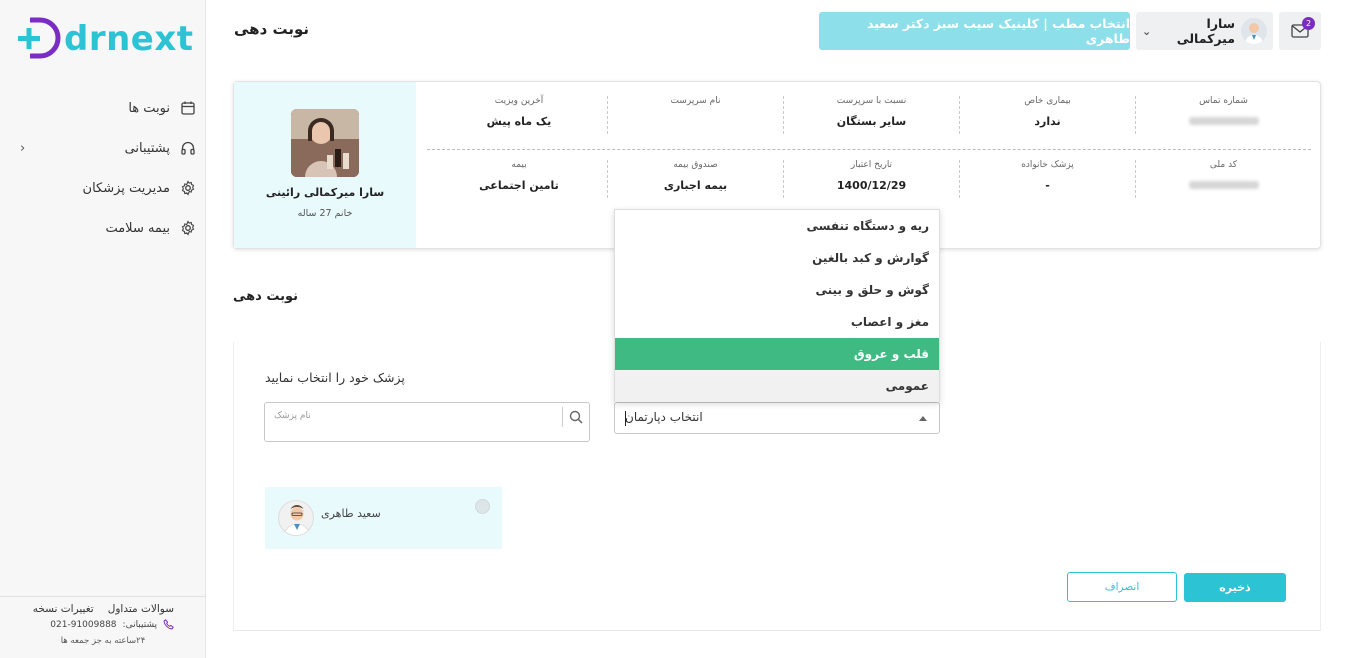 Image resolution: width=1346 pixels, height=658 pixels. I want to click on save-button: ذخیره, so click(1235, 587).